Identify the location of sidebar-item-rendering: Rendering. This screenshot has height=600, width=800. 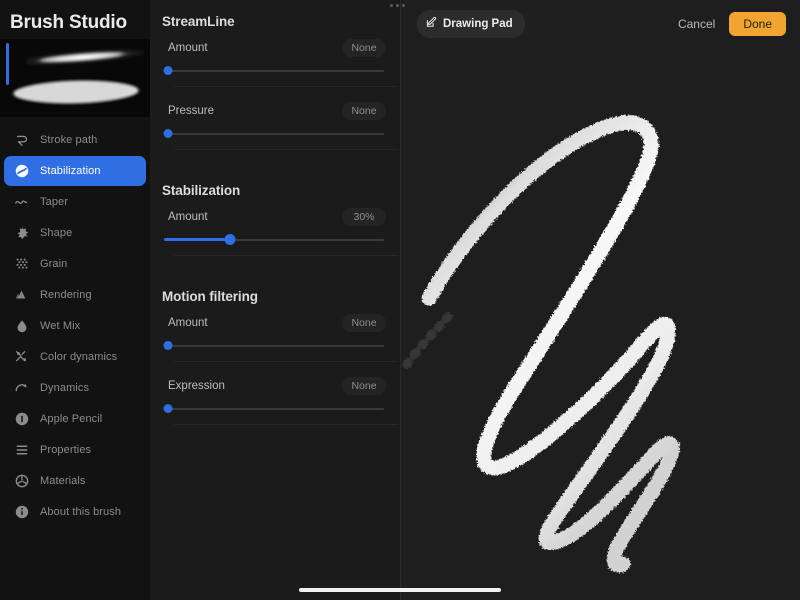
(75, 295).